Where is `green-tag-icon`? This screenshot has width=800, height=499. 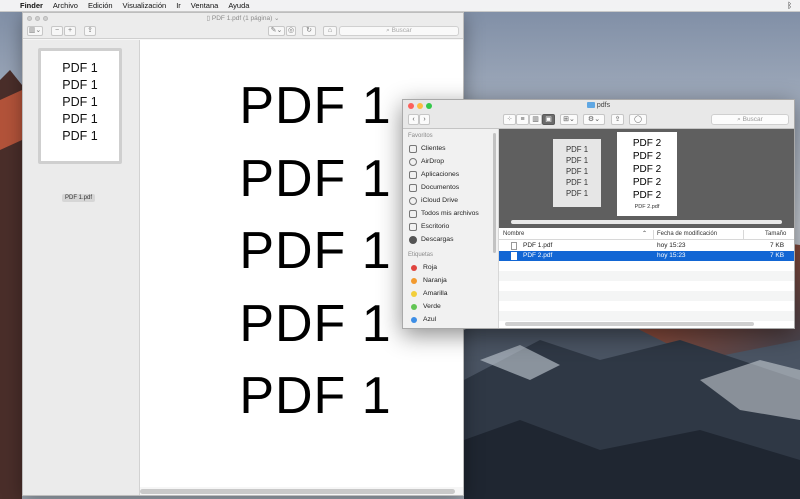 green-tag-icon is located at coordinates (414, 306).